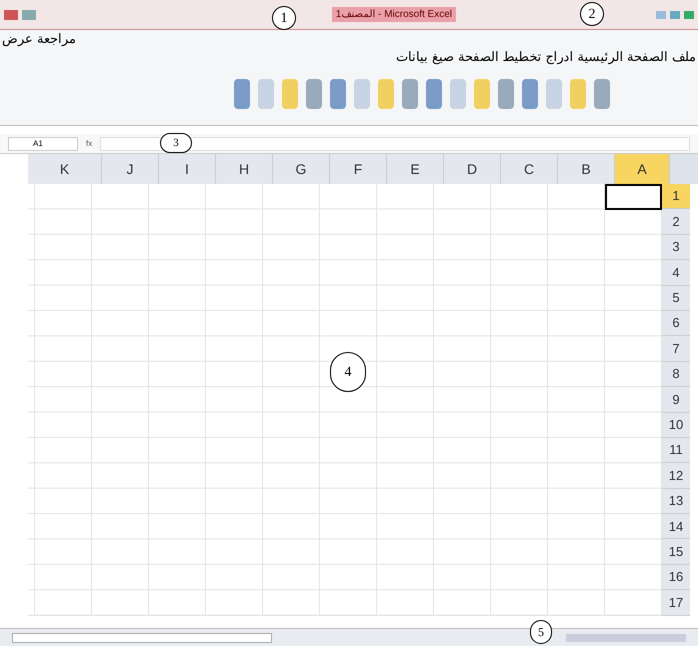 This screenshot has width=698, height=648. Describe the element at coordinates (676, 222) in the screenshot. I see `row-header: 2` at that location.